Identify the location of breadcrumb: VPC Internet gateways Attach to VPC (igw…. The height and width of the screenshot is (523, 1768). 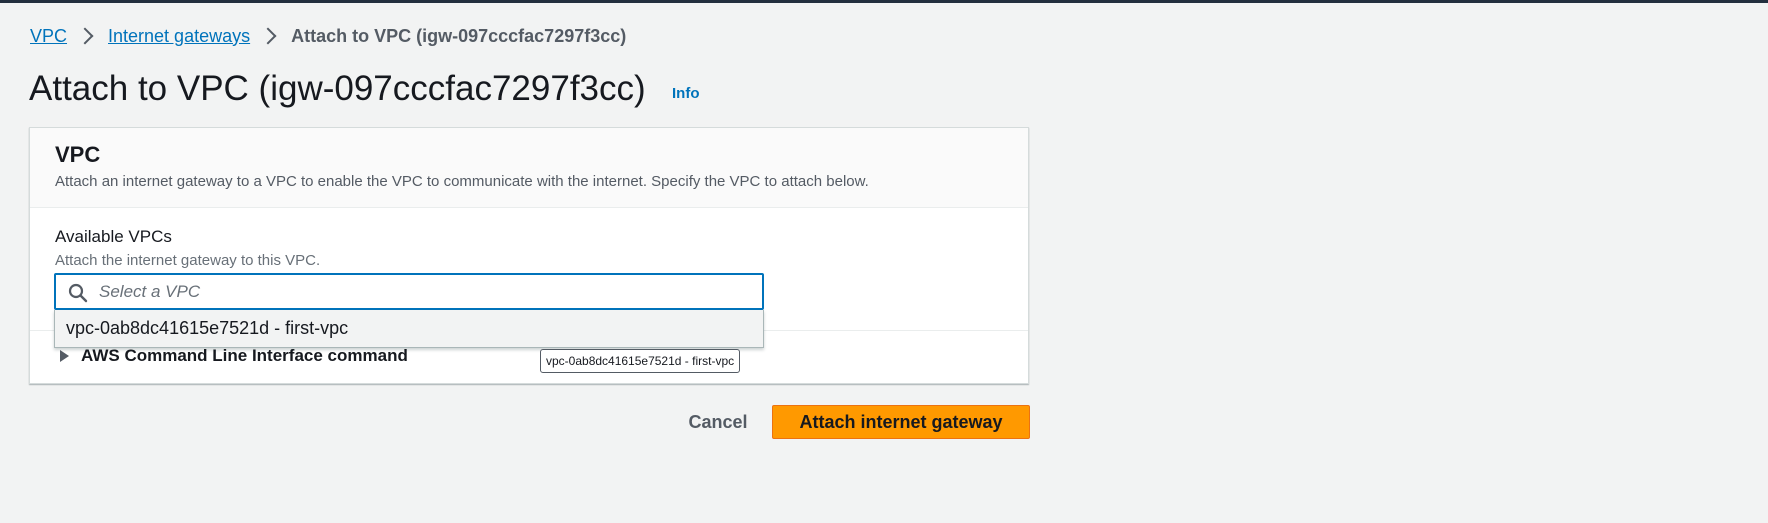
(328, 36).